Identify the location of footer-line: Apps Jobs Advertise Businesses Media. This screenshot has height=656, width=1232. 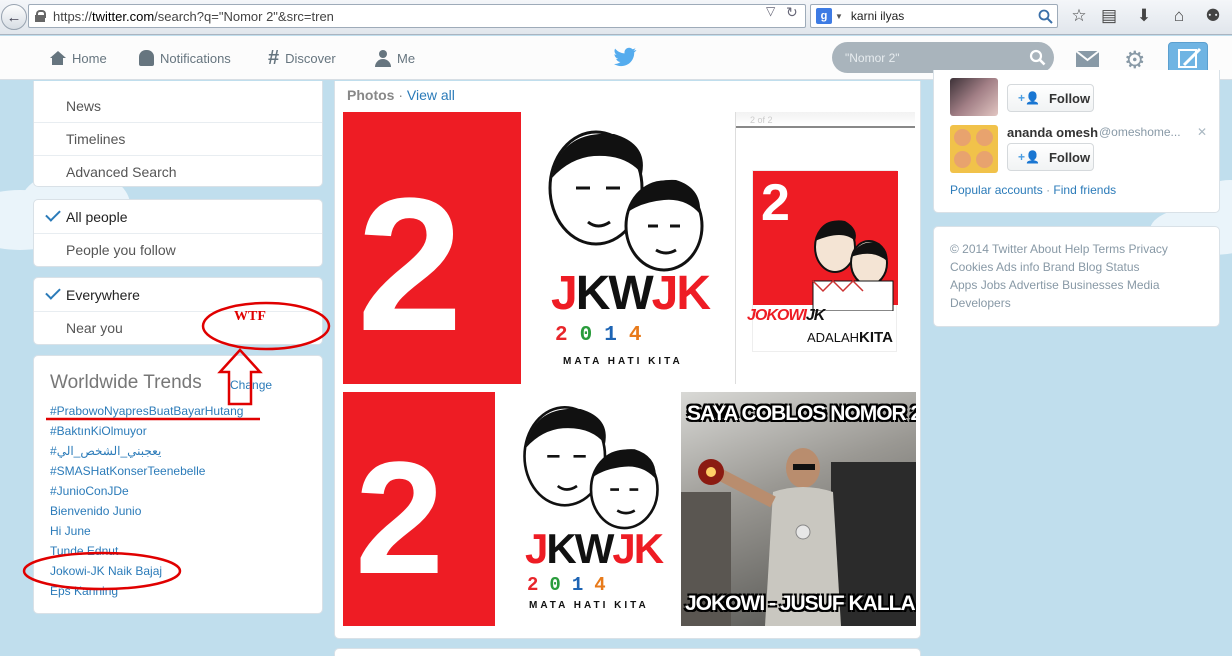
(1055, 285).